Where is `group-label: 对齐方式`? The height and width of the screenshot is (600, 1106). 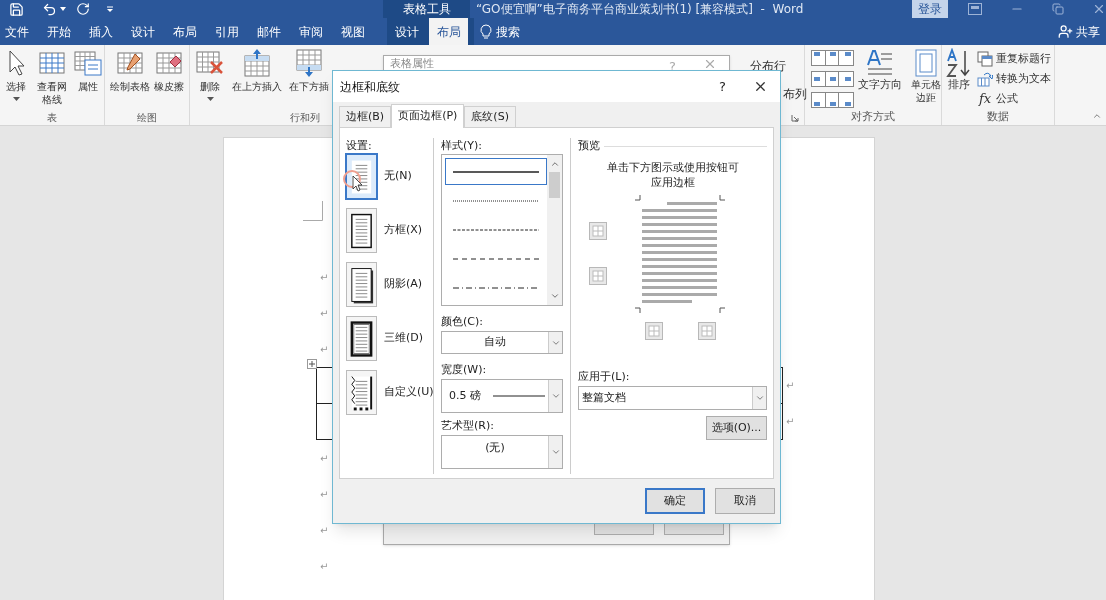
group-label: 对齐方式 is located at coordinates (873, 116).